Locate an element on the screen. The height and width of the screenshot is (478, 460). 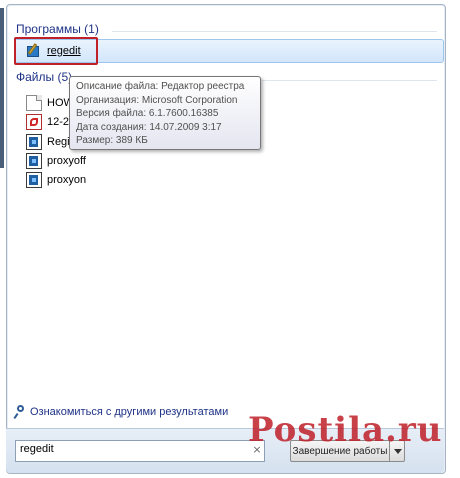
tooltip-size: Размер: 389 КБ is located at coordinates (112, 140).